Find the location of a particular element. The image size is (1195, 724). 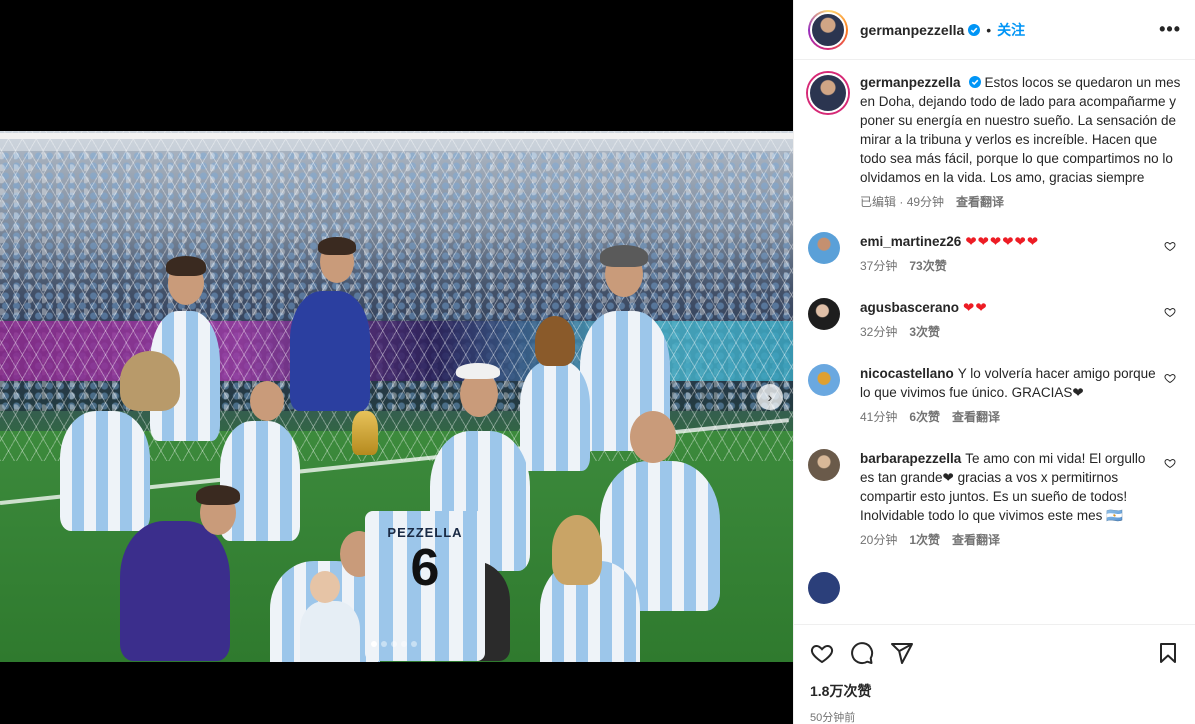

next-slide-button: › is located at coordinates (770, 397).